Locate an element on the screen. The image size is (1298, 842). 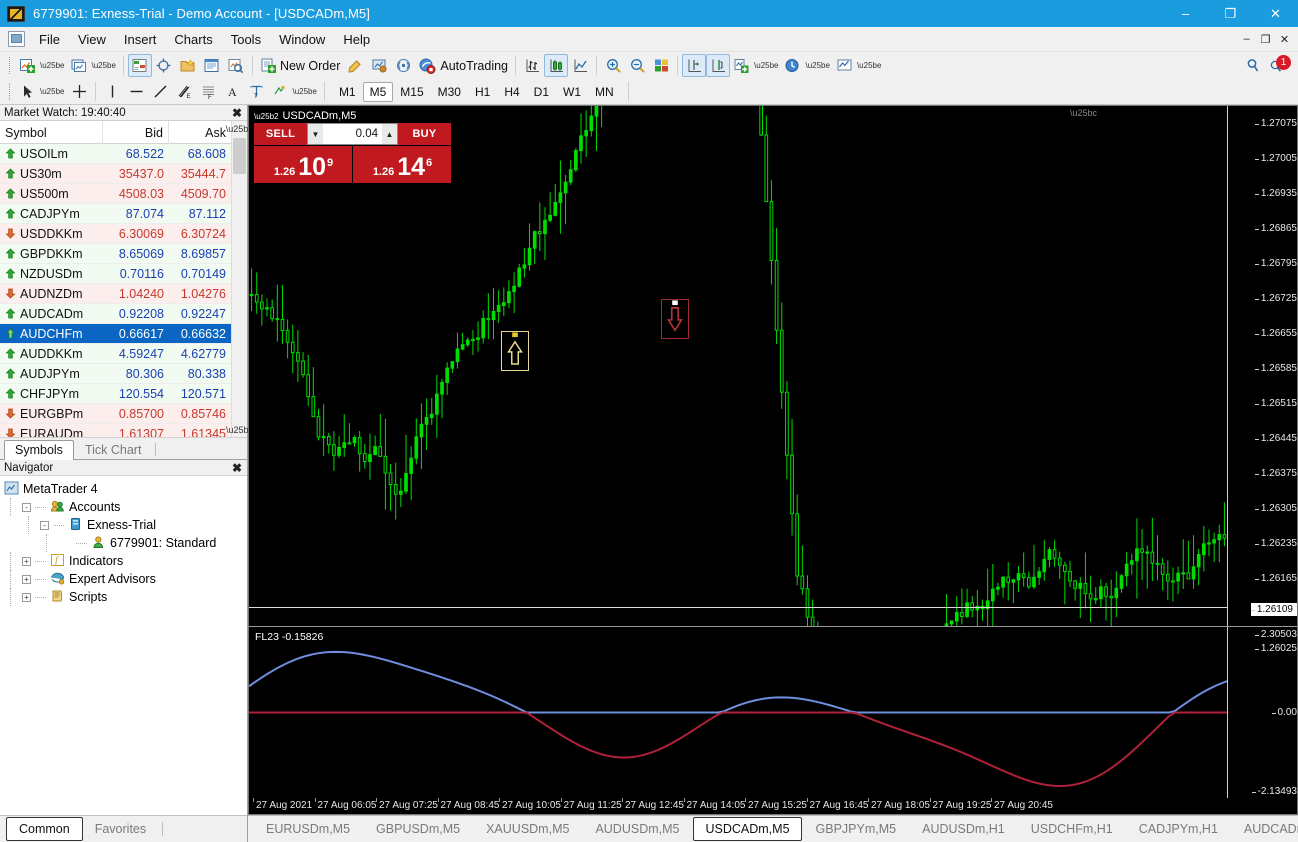
data-window-button is located at coordinates (164, 65).